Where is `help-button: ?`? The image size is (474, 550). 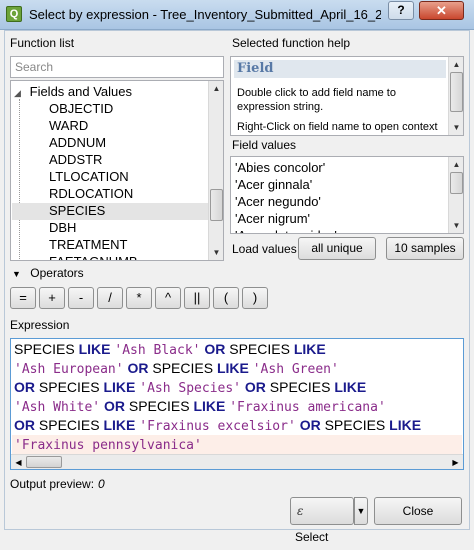
help-button: ? is located at coordinates (401, 10).